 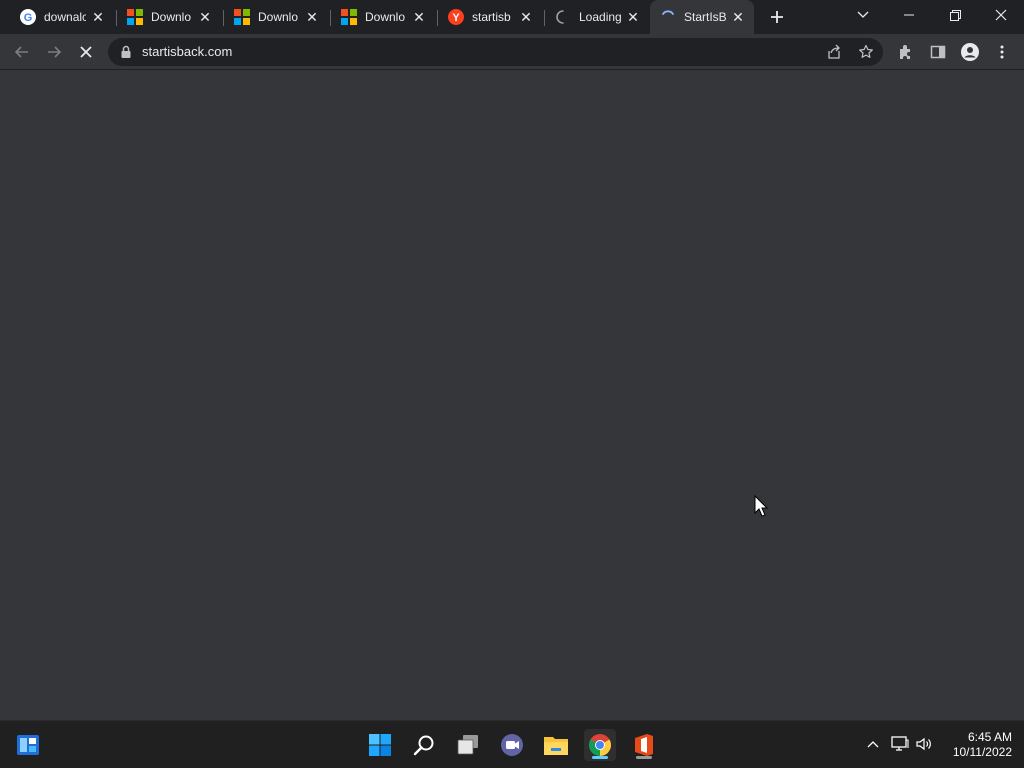 I want to click on arrow-right-icon, so click(x=55, y=52).